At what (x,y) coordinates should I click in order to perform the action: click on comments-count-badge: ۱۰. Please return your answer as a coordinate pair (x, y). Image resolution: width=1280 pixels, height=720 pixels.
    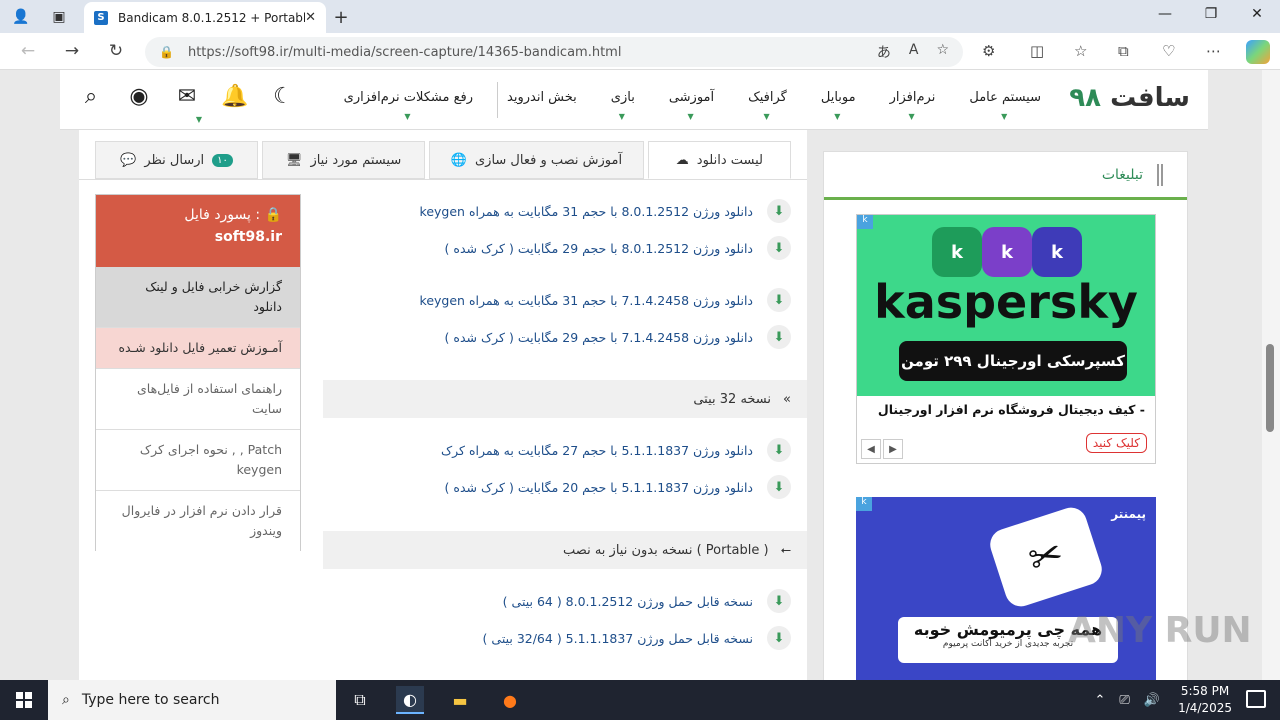
    Looking at the image, I should click on (222, 160).